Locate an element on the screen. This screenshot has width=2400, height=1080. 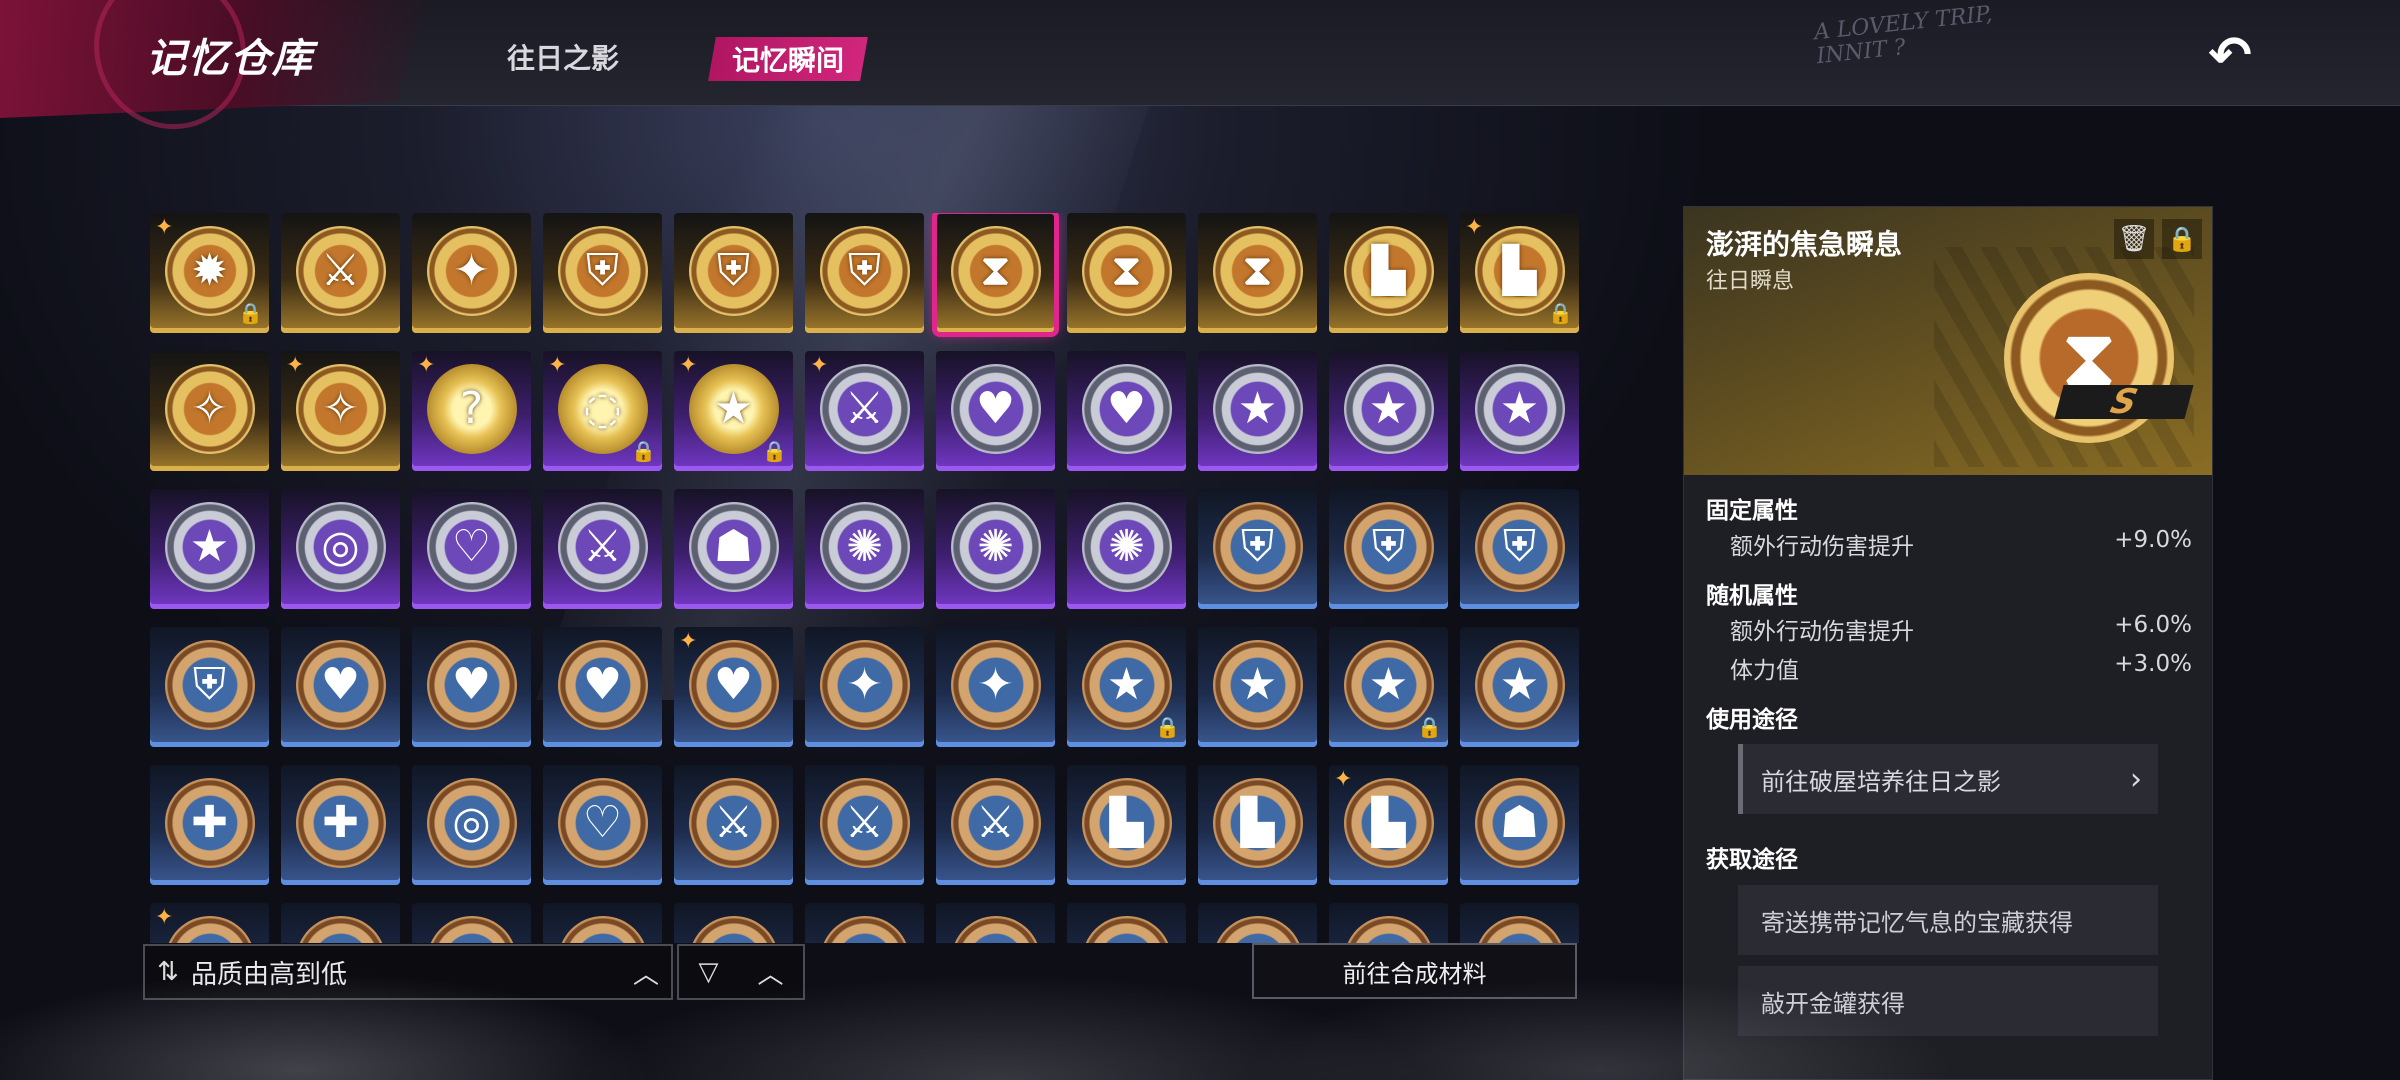
memory-slot: ★ ✦ 🔒 is located at coordinates (733, 411).